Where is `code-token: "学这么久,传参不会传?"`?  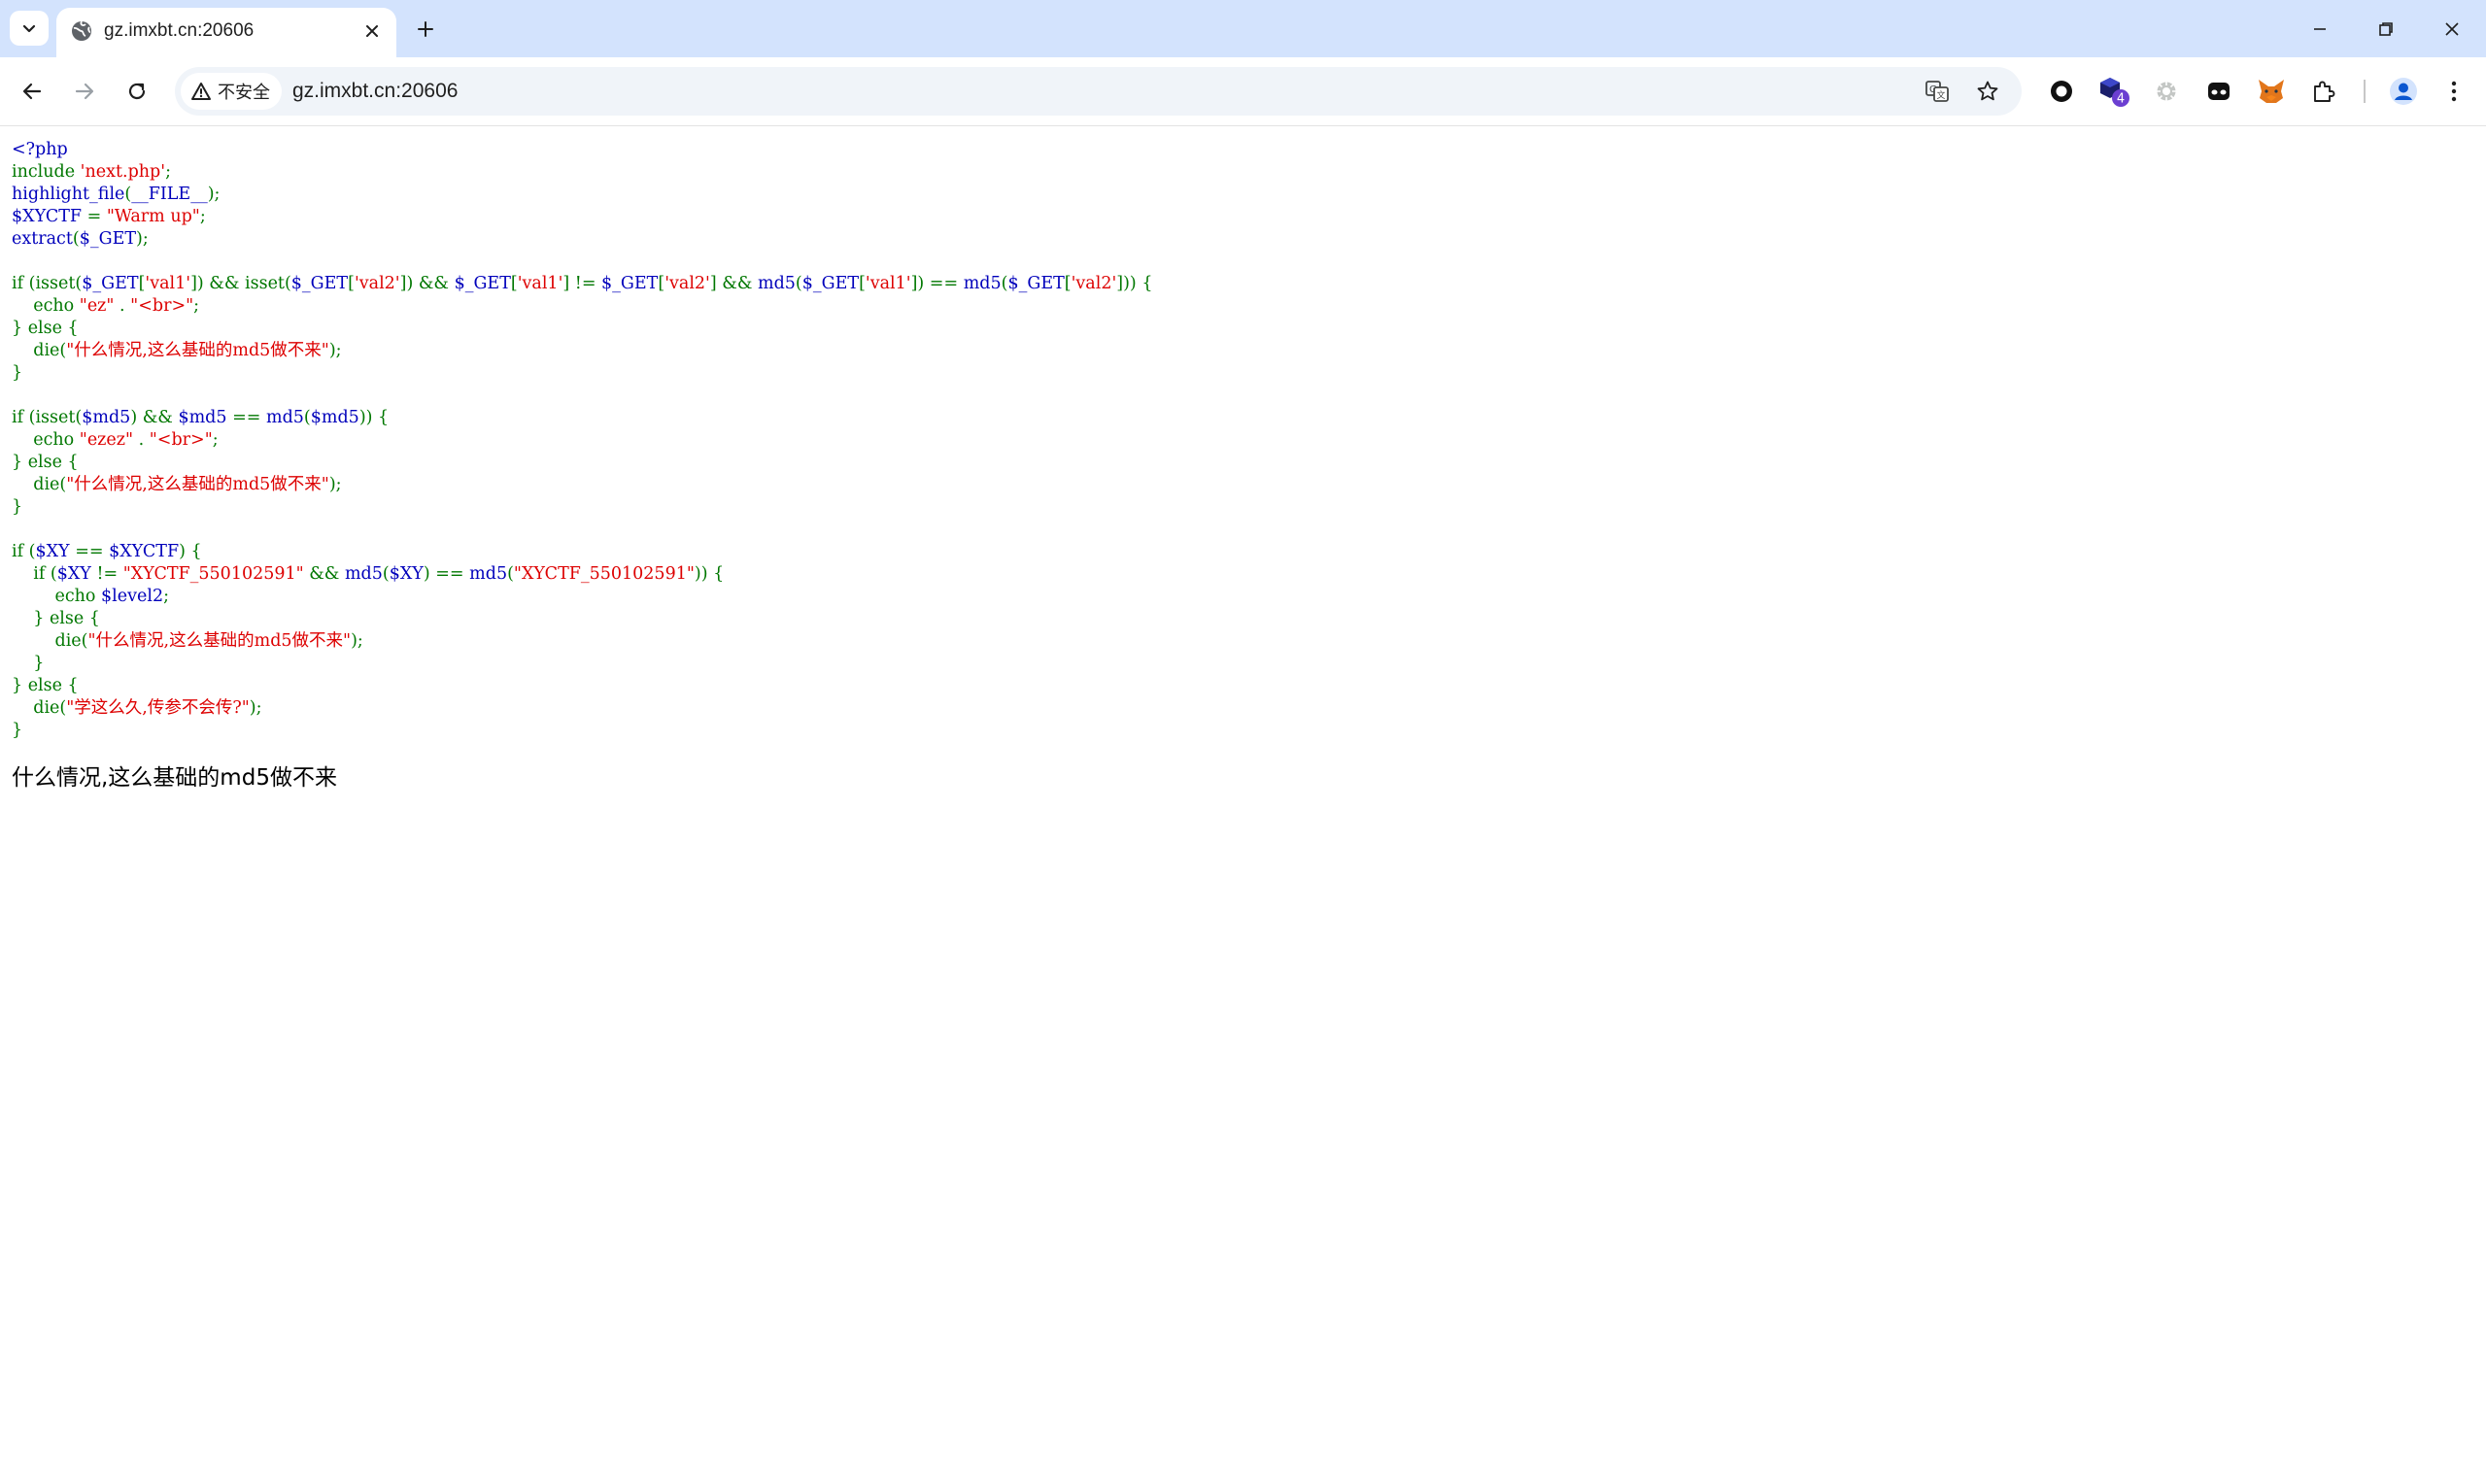
code-token: "学这么久,传参不会传?" is located at coordinates (158, 708).